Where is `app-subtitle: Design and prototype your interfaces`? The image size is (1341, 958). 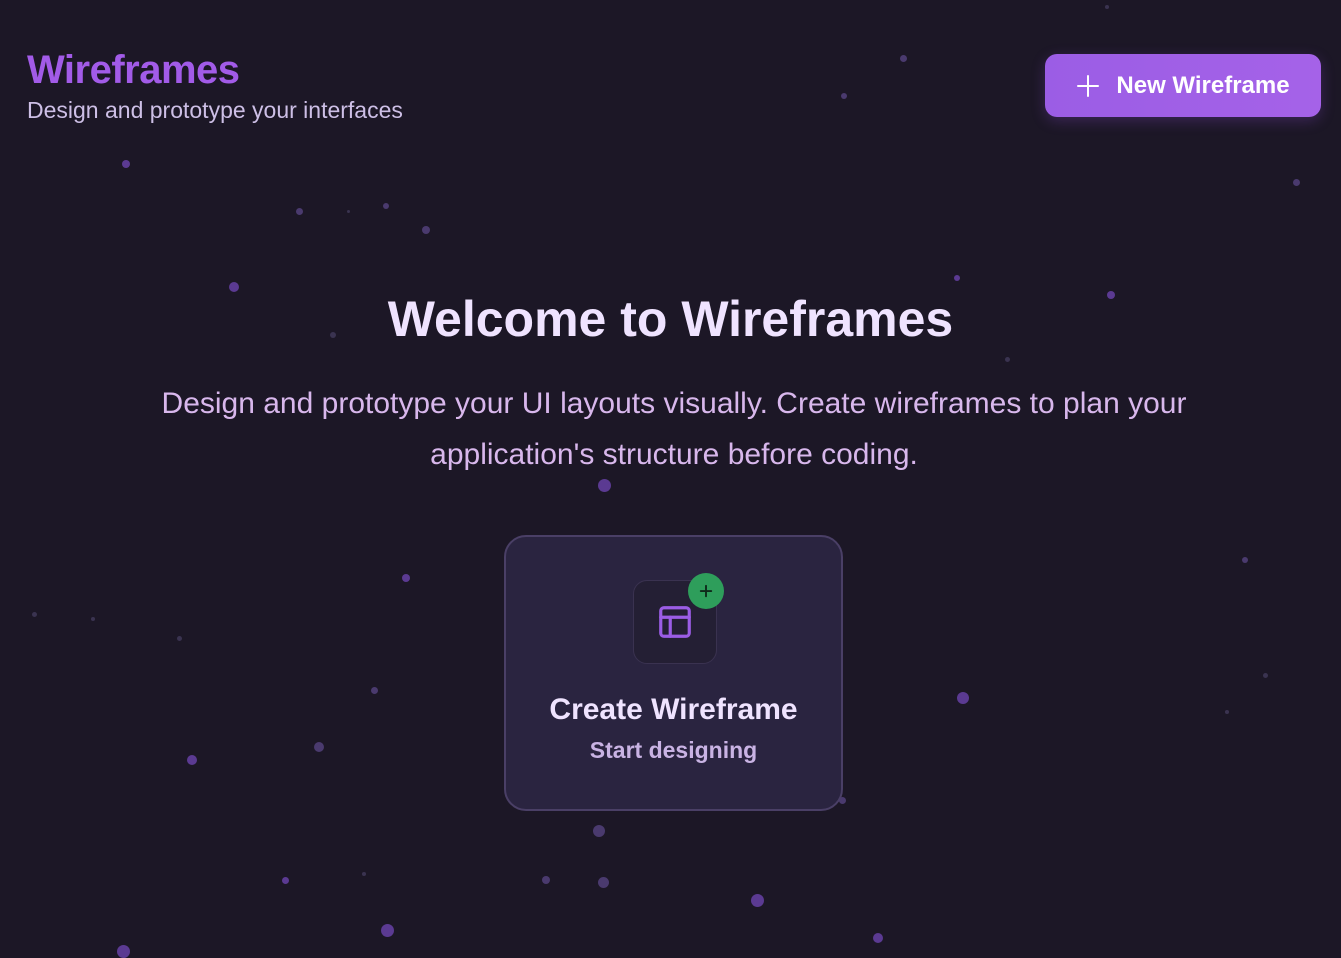
app-subtitle: Design and prototype your interfaces is located at coordinates (215, 110).